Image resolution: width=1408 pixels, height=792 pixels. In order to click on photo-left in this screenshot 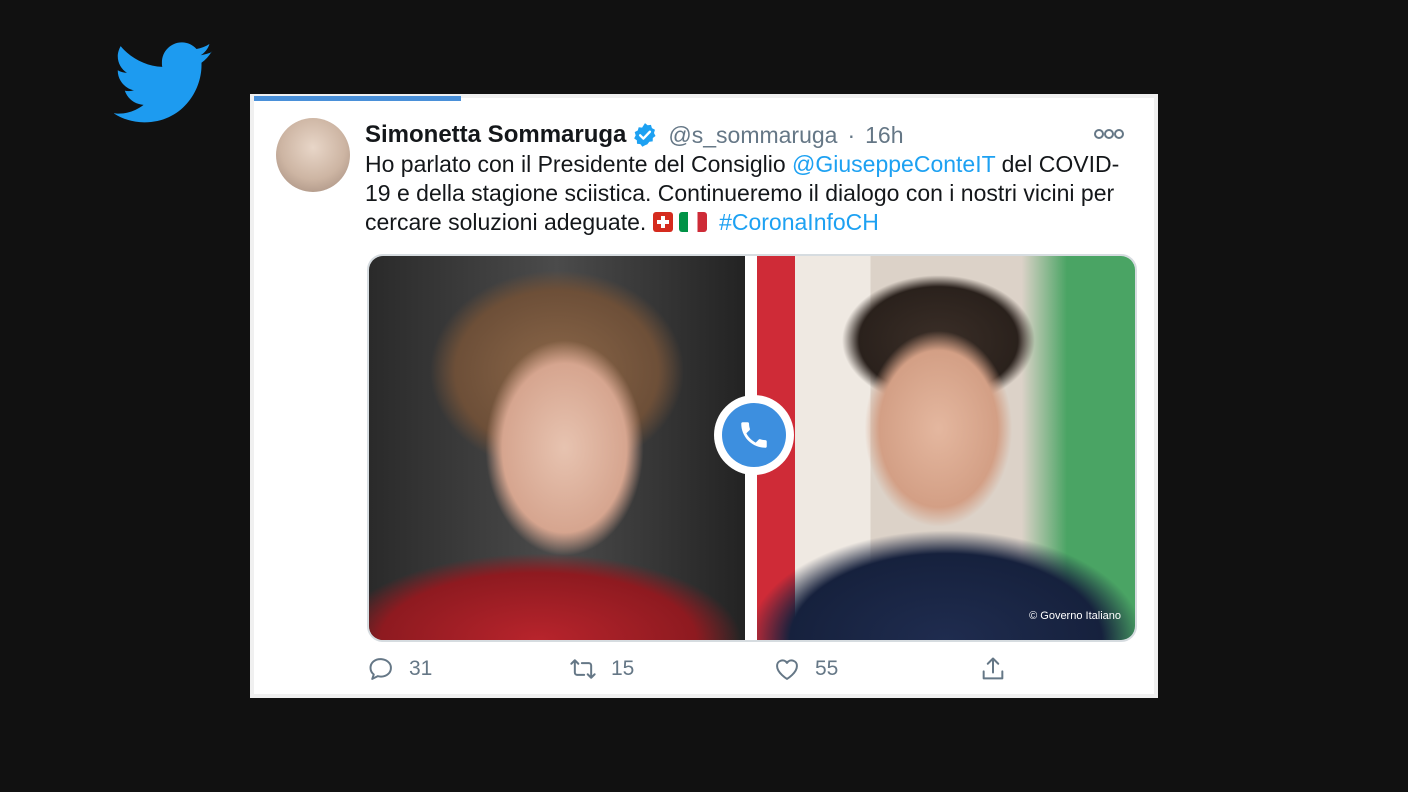, I will do `click(557, 448)`.